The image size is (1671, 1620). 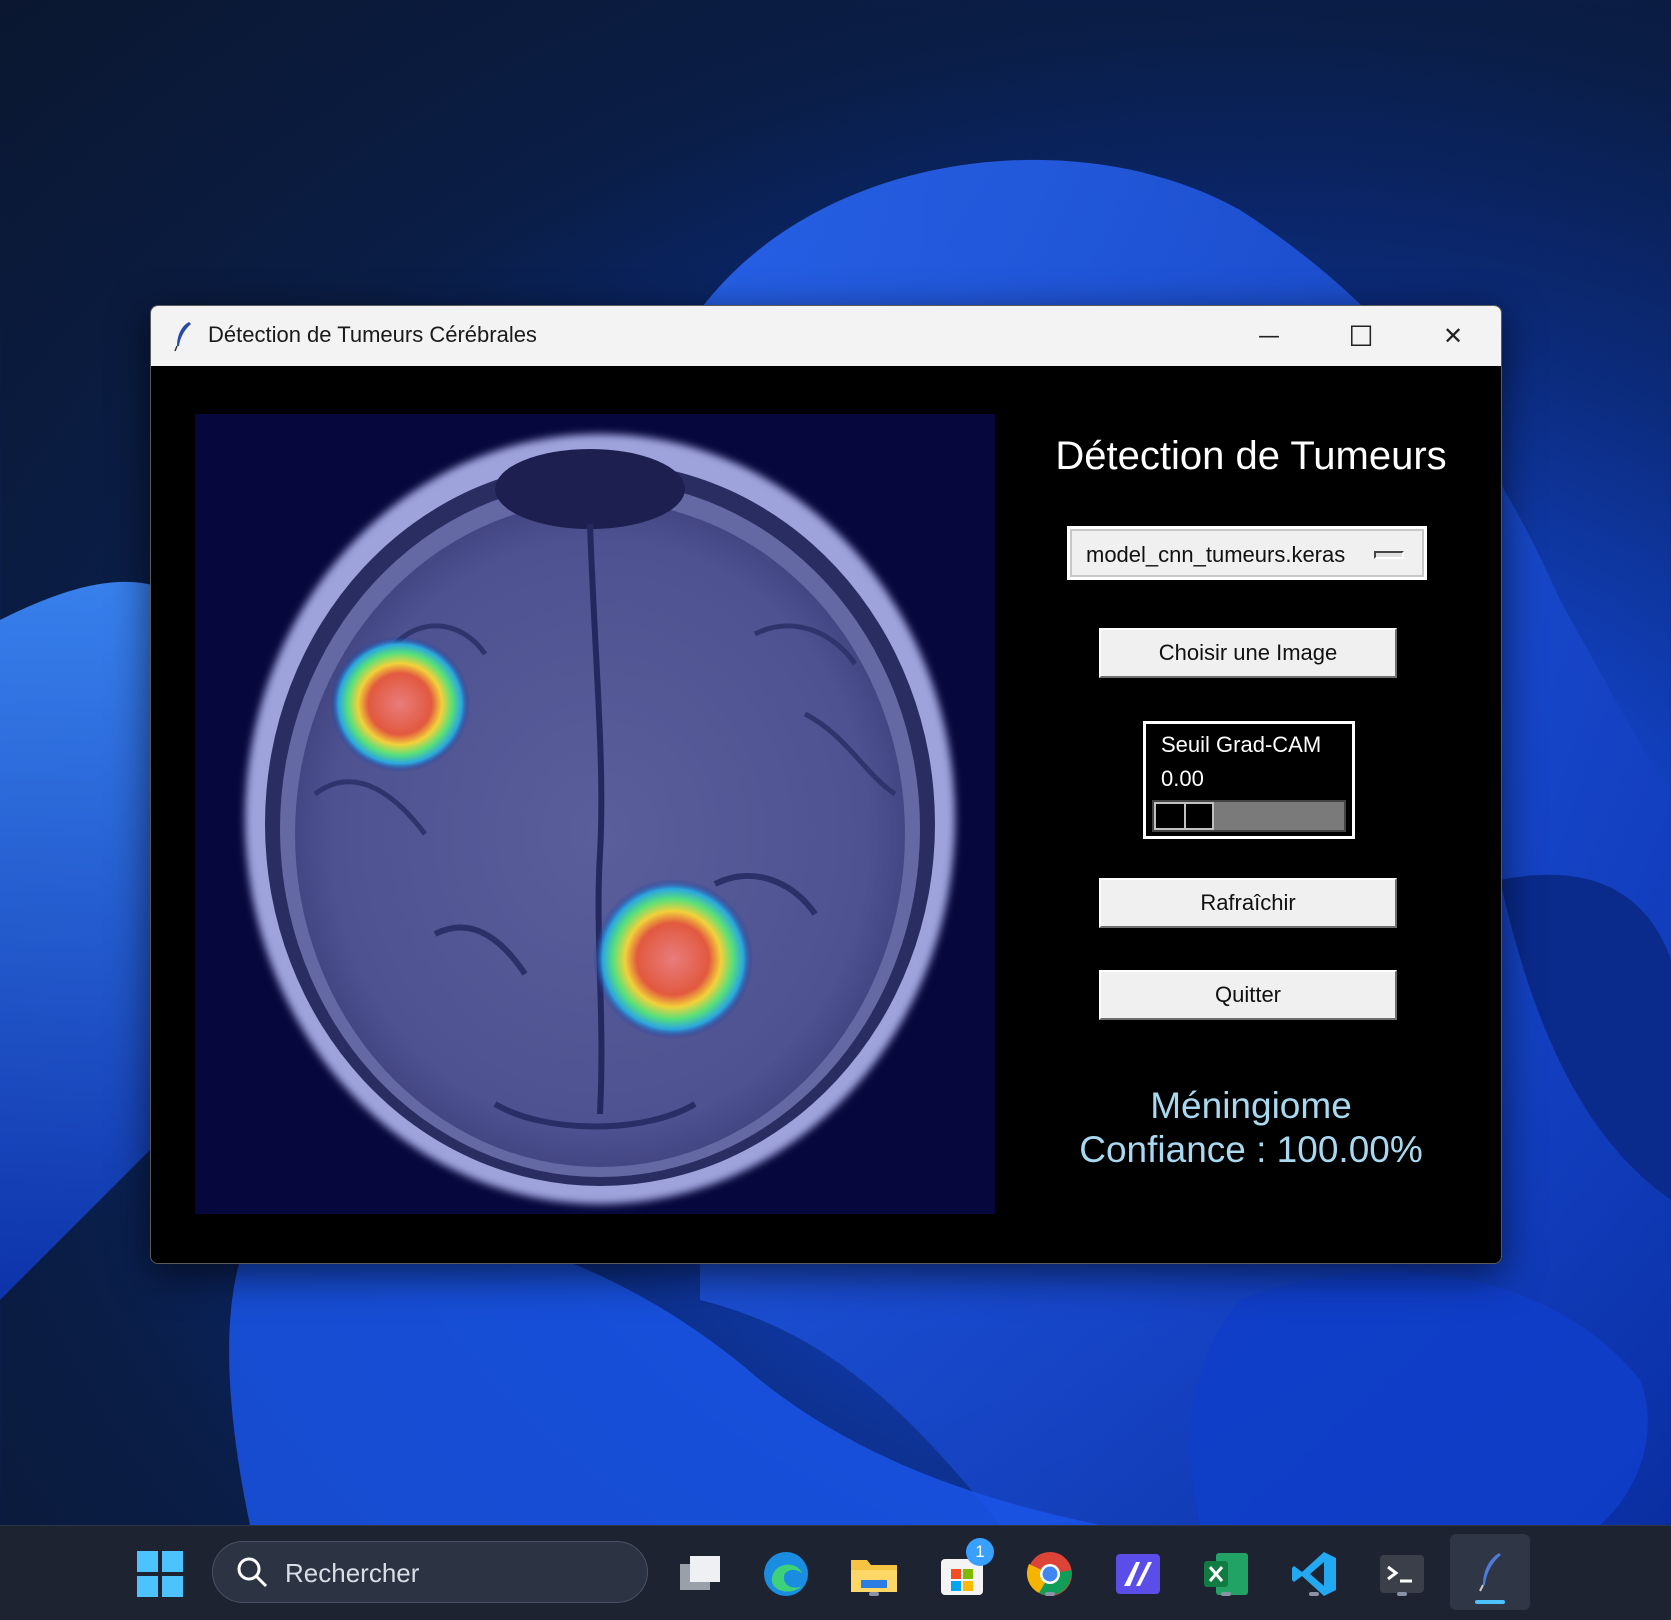 What do you see at coordinates (964, 1570) in the screenshot?
I see `store-button: 1` at bounding box center [964, 1570].